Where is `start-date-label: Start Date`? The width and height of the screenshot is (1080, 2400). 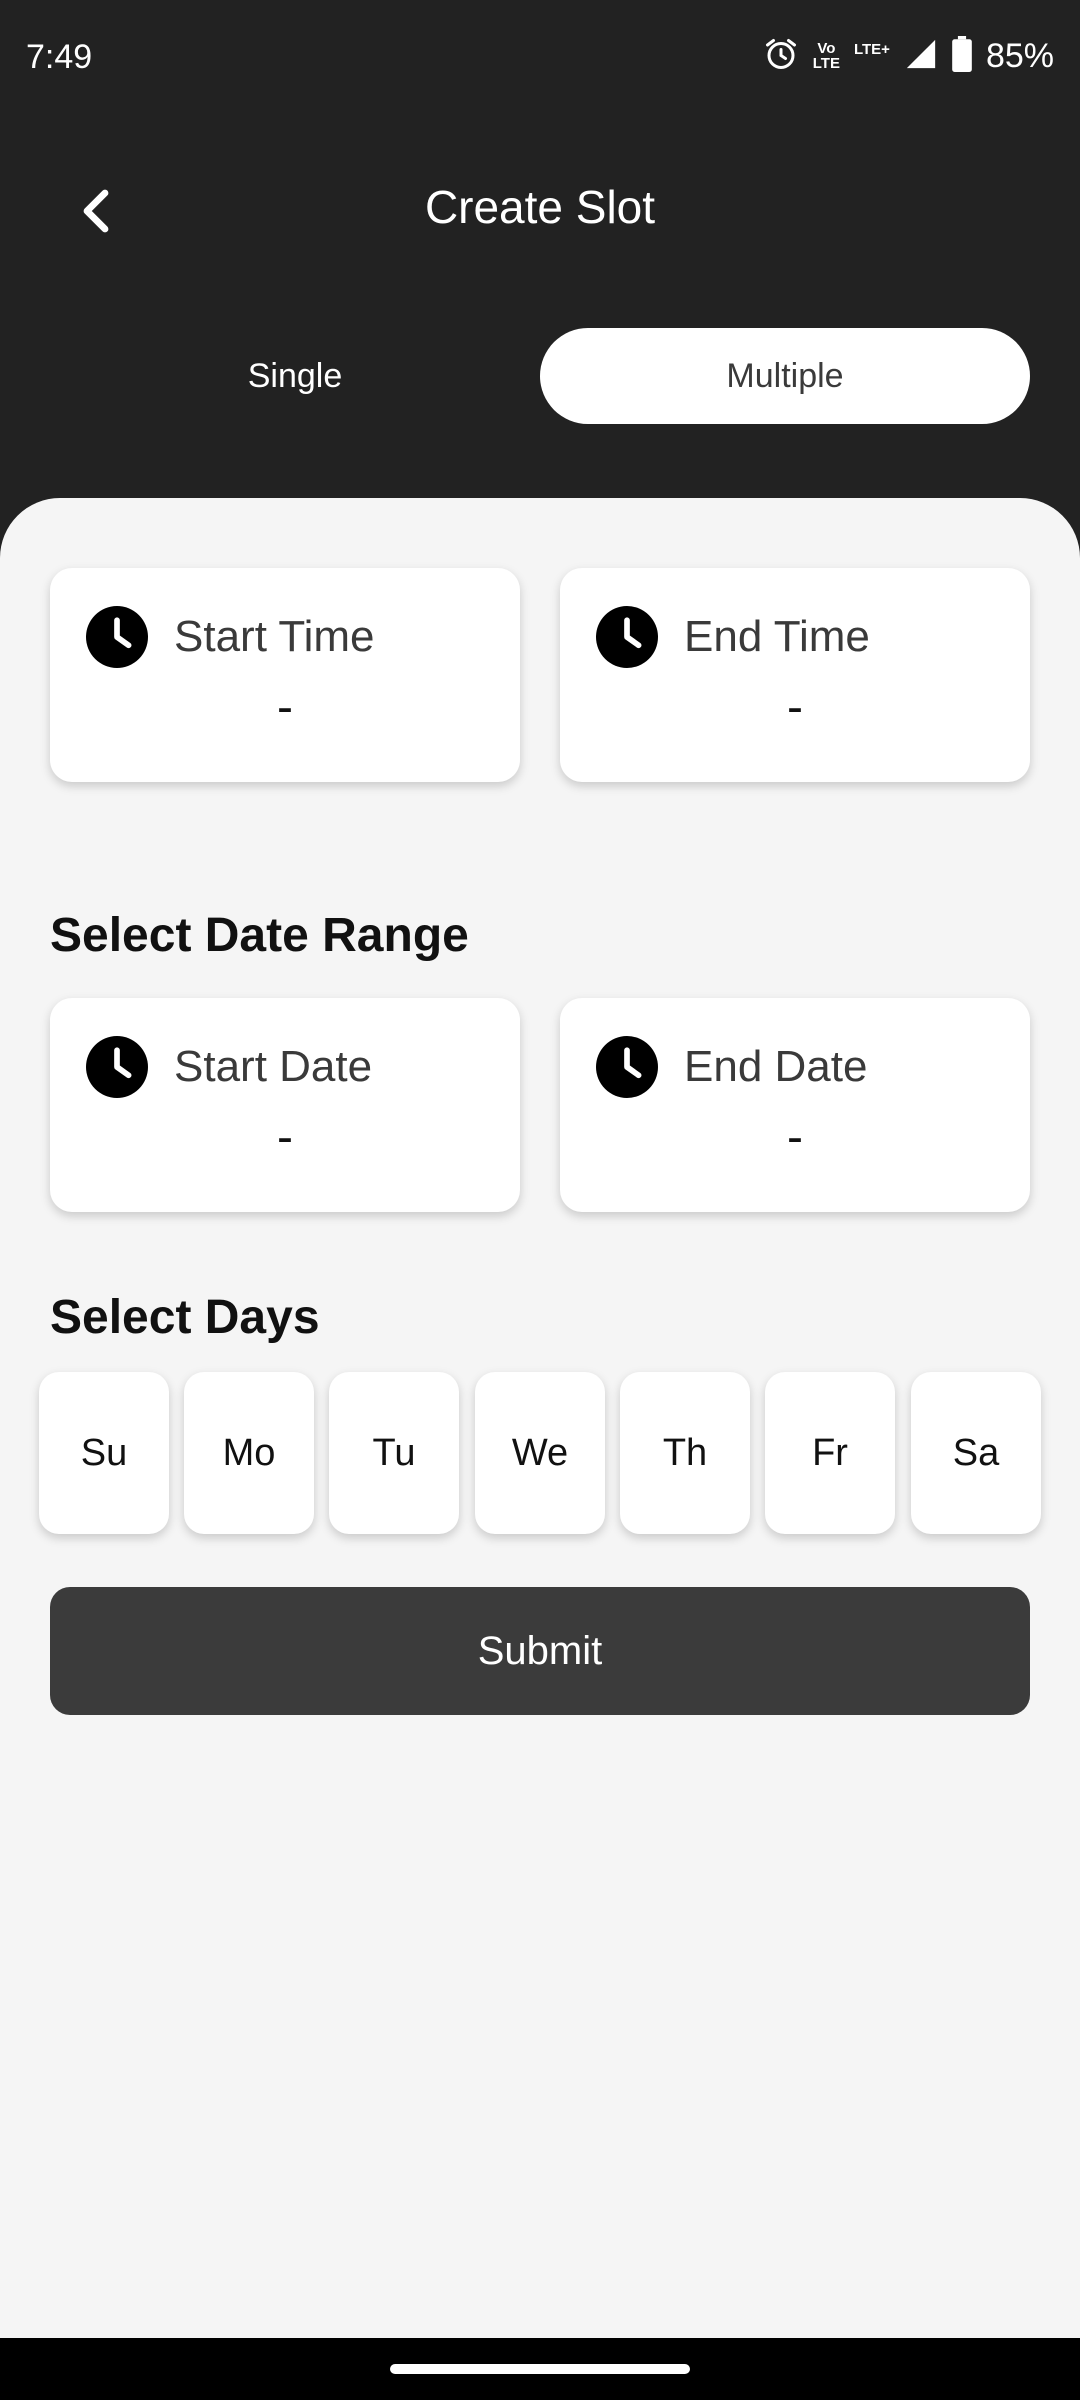 start-date-label: Start Date is located at coordinates (273, 1066).